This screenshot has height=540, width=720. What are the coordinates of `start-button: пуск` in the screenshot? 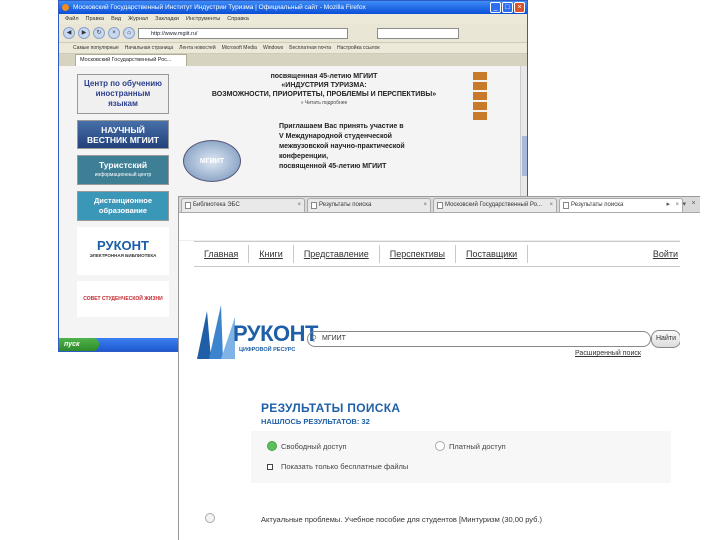 It's located at (79, 344).